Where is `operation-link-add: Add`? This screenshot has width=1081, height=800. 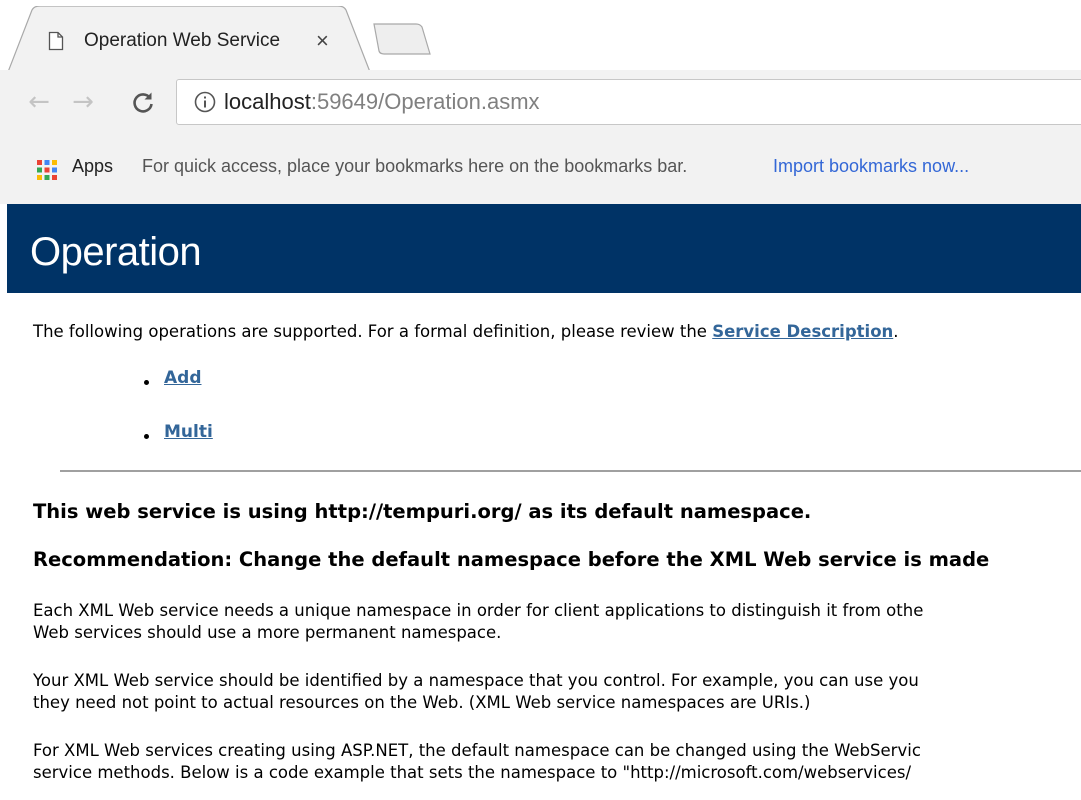
operation-link-add: Add is located at coordinates (183, 378).